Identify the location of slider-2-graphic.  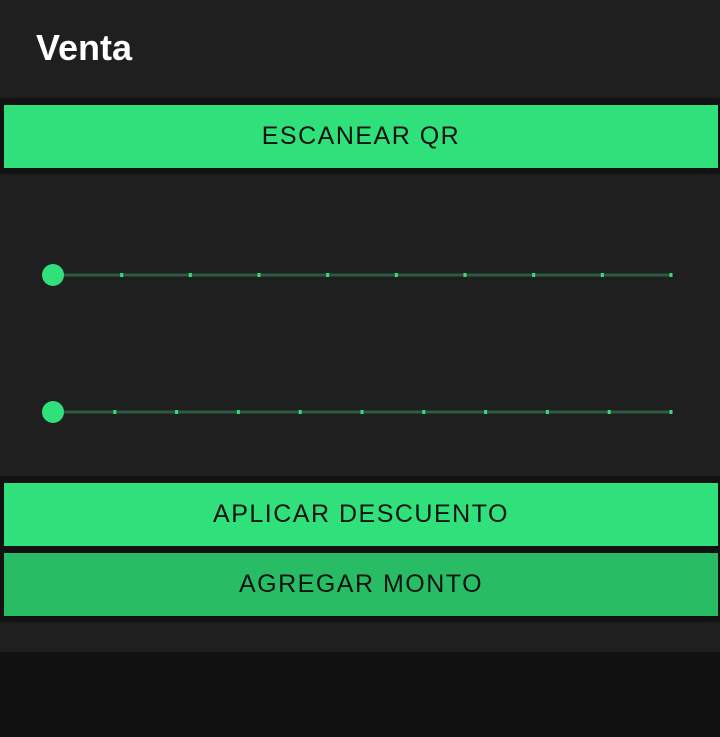
(360, 412).